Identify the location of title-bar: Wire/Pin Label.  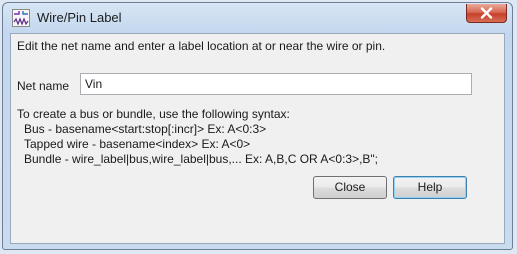
(257, 18).